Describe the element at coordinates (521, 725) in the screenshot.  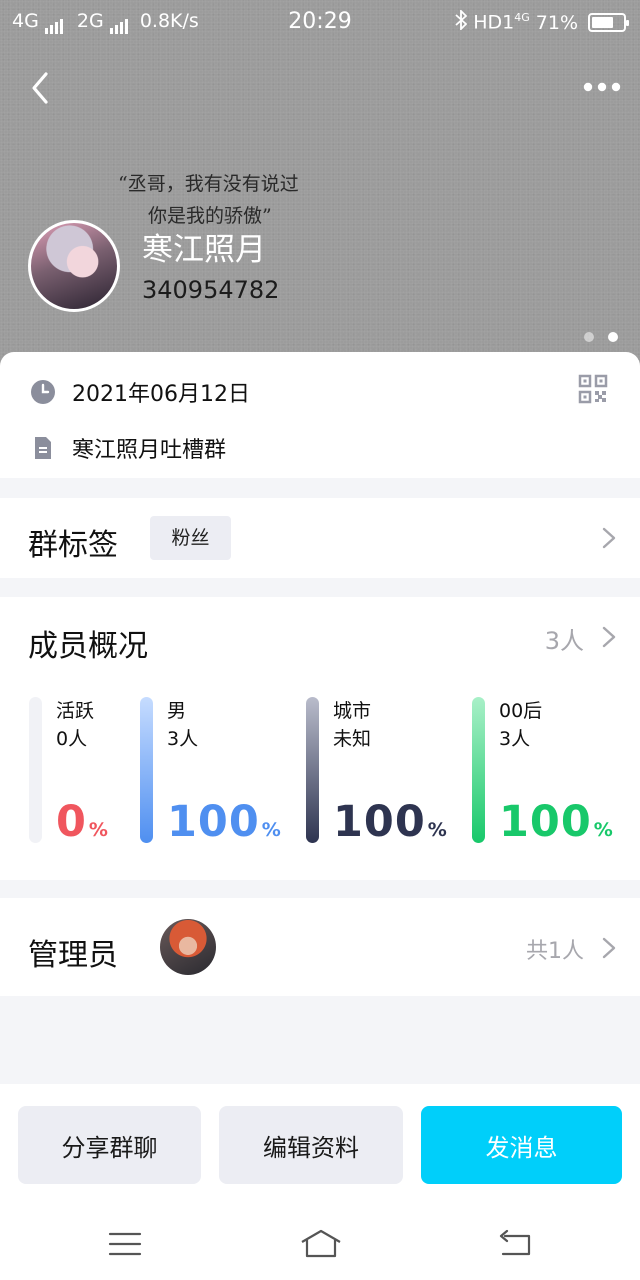
I see `stat-label: 00后 3人` at that location.